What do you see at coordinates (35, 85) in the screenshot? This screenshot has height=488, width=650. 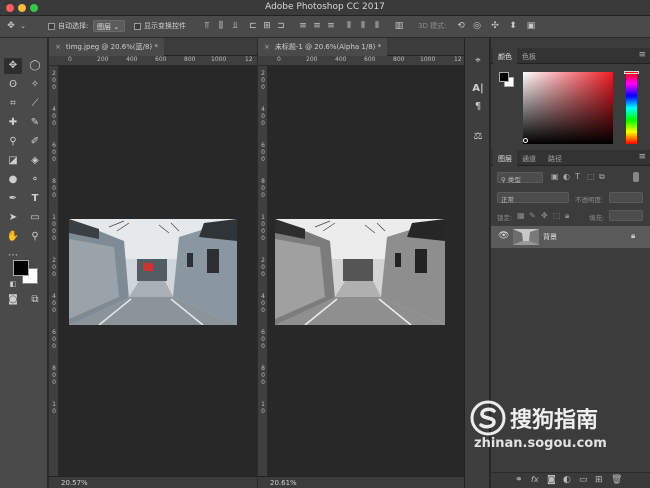 I see `magic-wand-tool-icon: ✧` at bounding box center [35, 85].